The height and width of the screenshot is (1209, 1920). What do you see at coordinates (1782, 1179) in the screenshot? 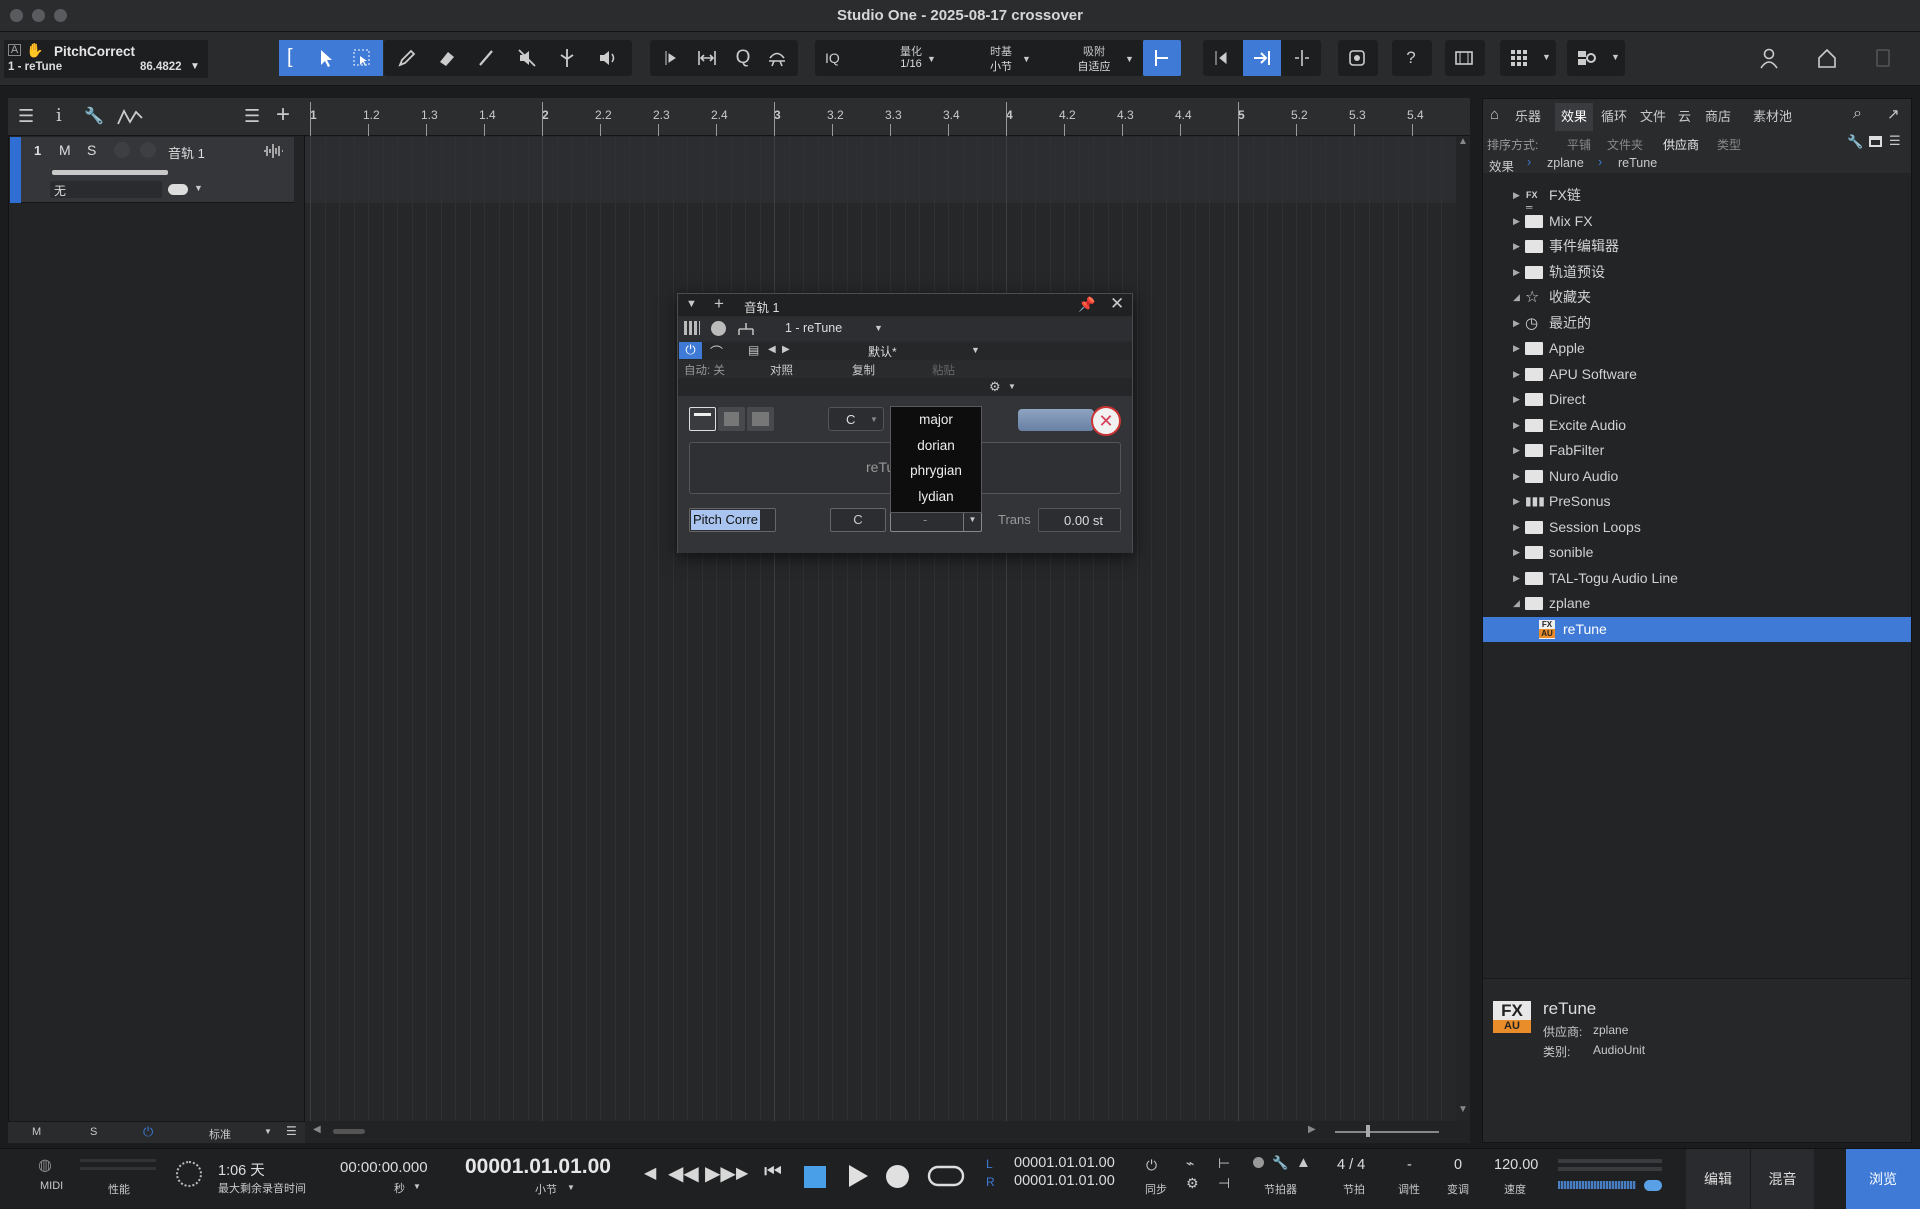
I see `mix-view-button: 混音` at bounding box center [1782, 1179].